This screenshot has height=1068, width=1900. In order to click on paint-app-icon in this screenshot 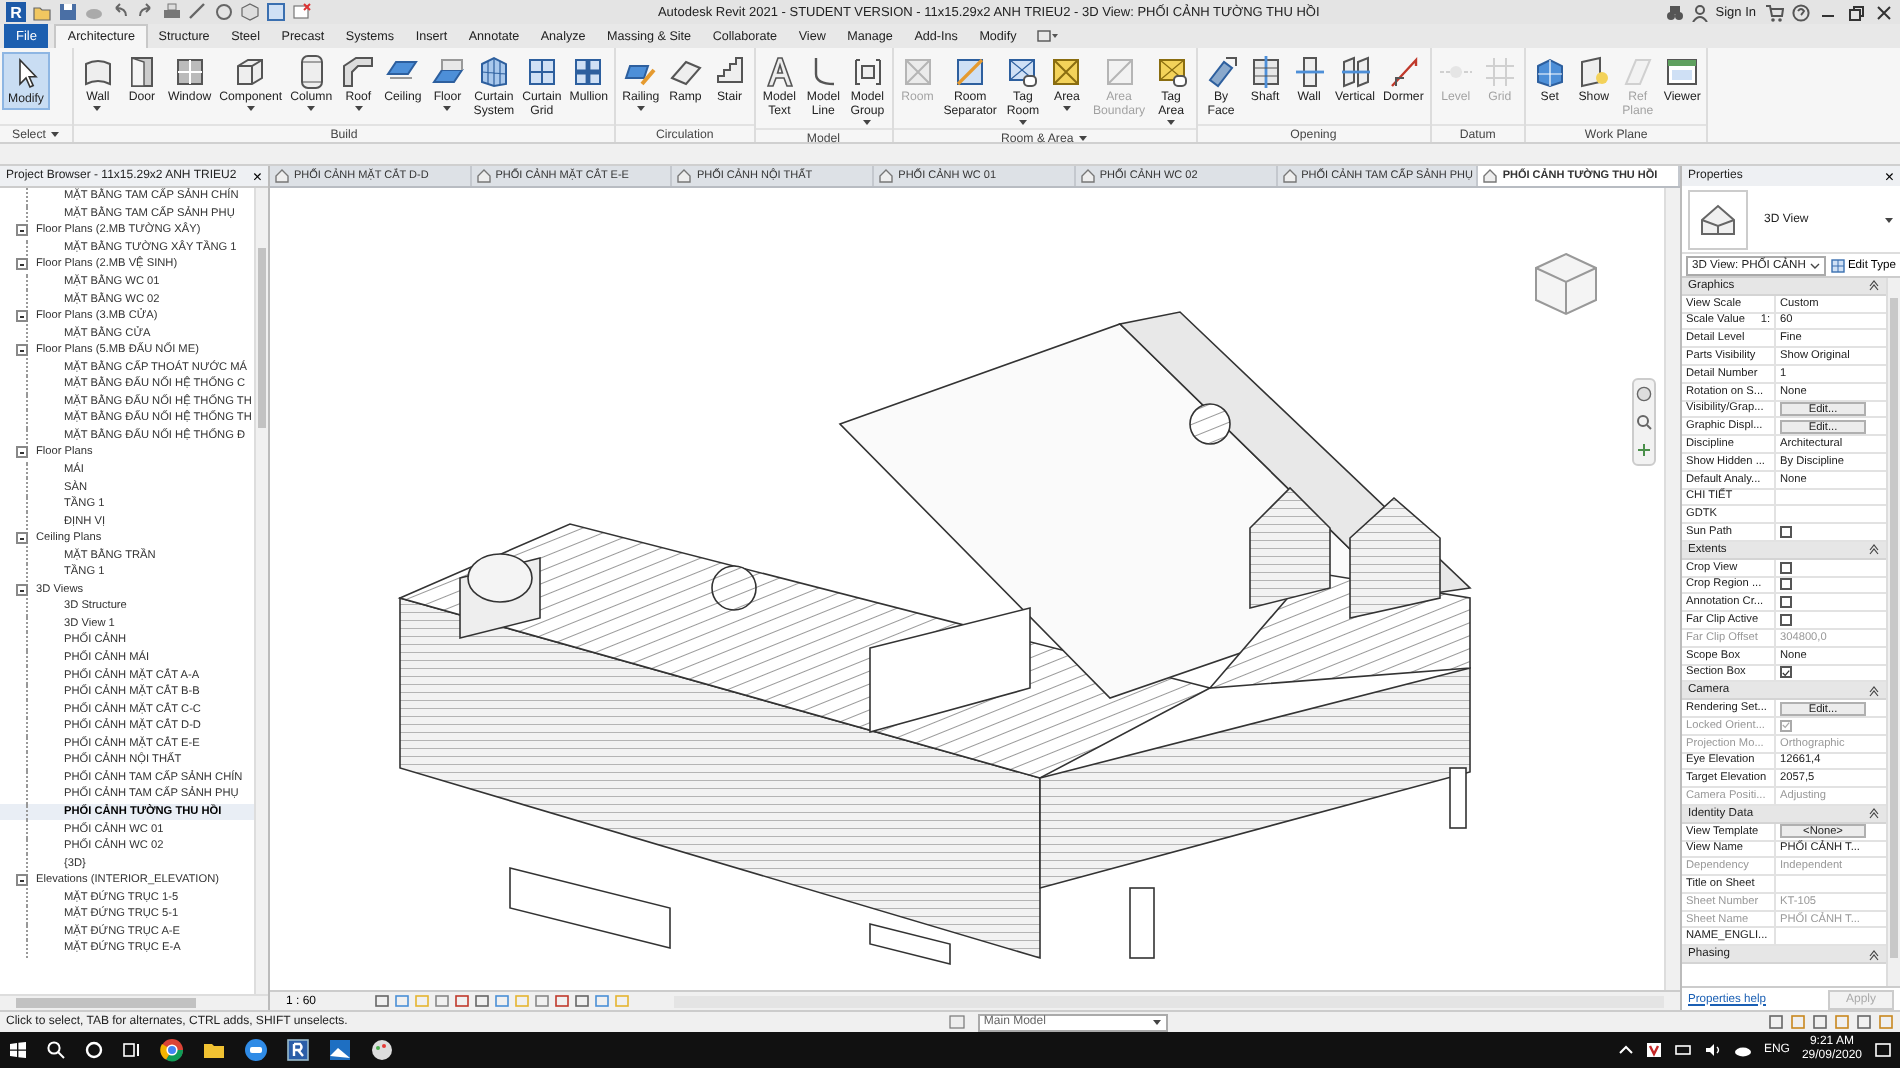, I will do `click(382, 1050)`.